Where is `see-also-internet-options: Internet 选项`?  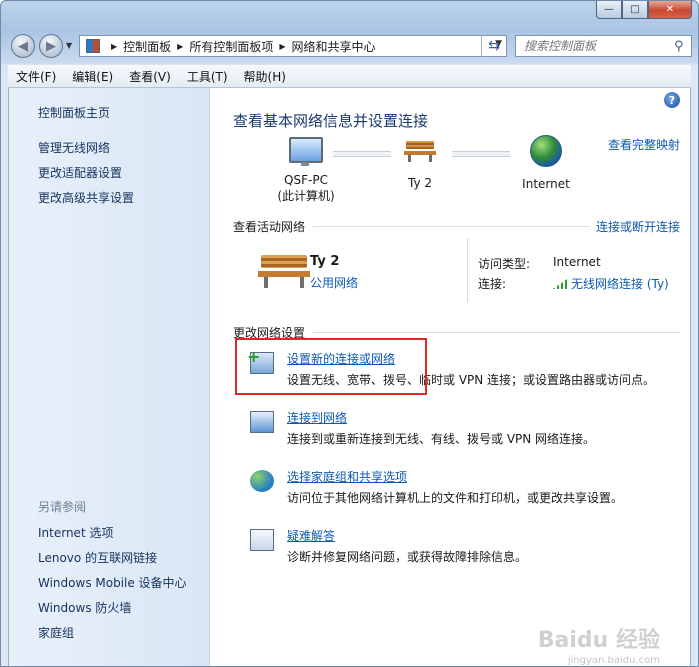 see-also-internet-options: Internet 选项 is located at coordinates (75, 532).